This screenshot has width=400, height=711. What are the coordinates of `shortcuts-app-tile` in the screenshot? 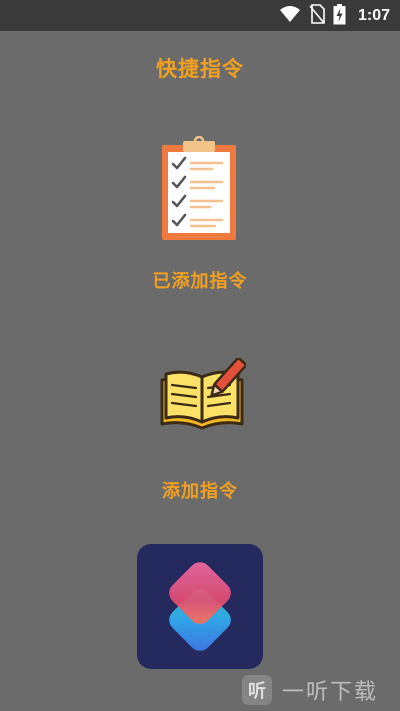 It's located at (200, 606).